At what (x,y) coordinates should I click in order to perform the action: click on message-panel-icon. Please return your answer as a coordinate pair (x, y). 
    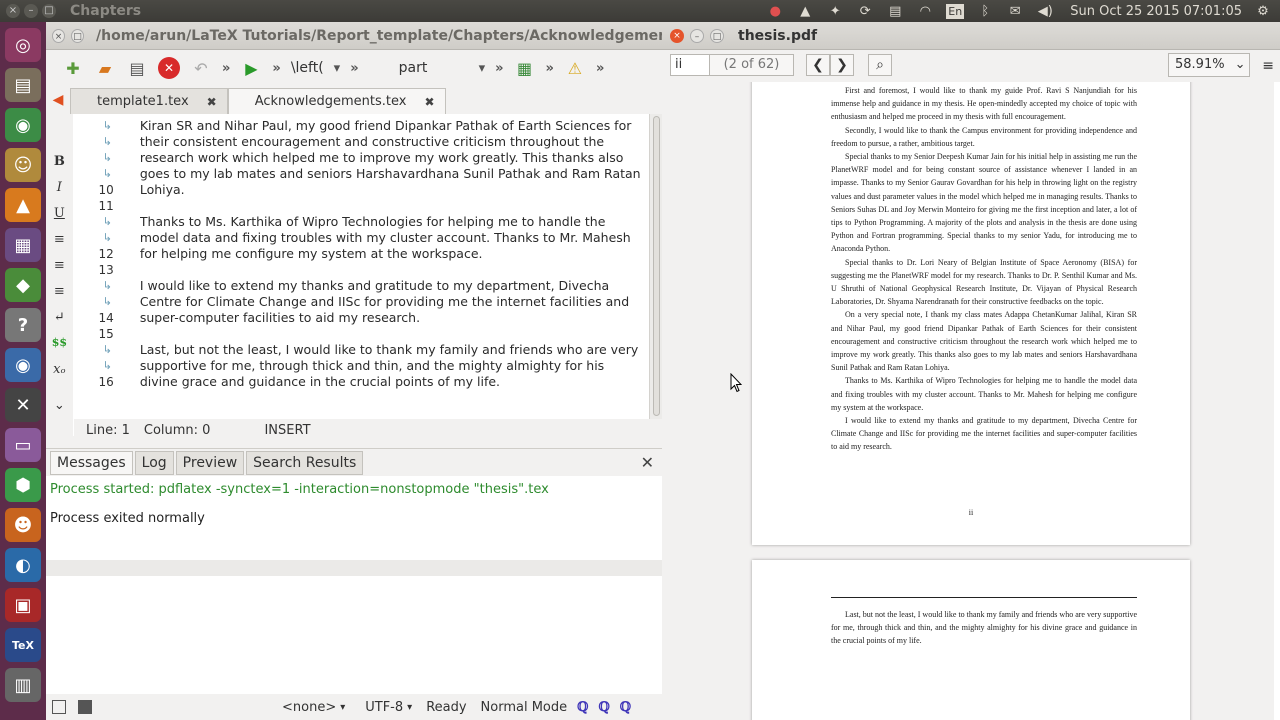
    Looking at the image, I should click on (85, 707).